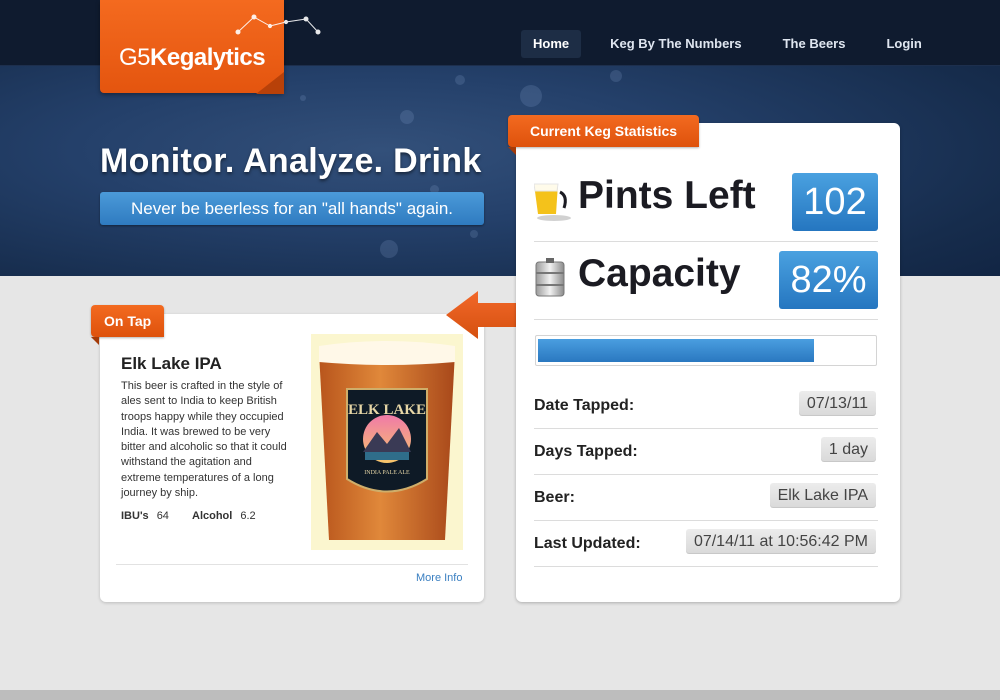 This screenshot has width=1000, height=700. I want to click on on-tap-tab: On Tap, so click(128, 325).